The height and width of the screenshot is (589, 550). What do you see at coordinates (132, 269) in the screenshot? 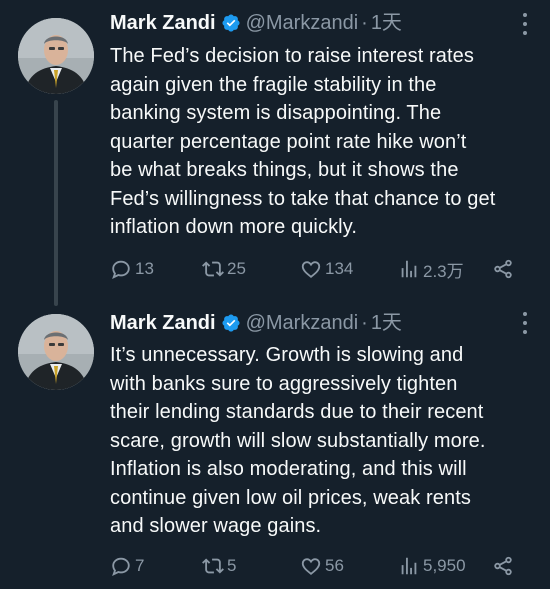
I see `reply-button: 13` at bounding box center [132, 269].